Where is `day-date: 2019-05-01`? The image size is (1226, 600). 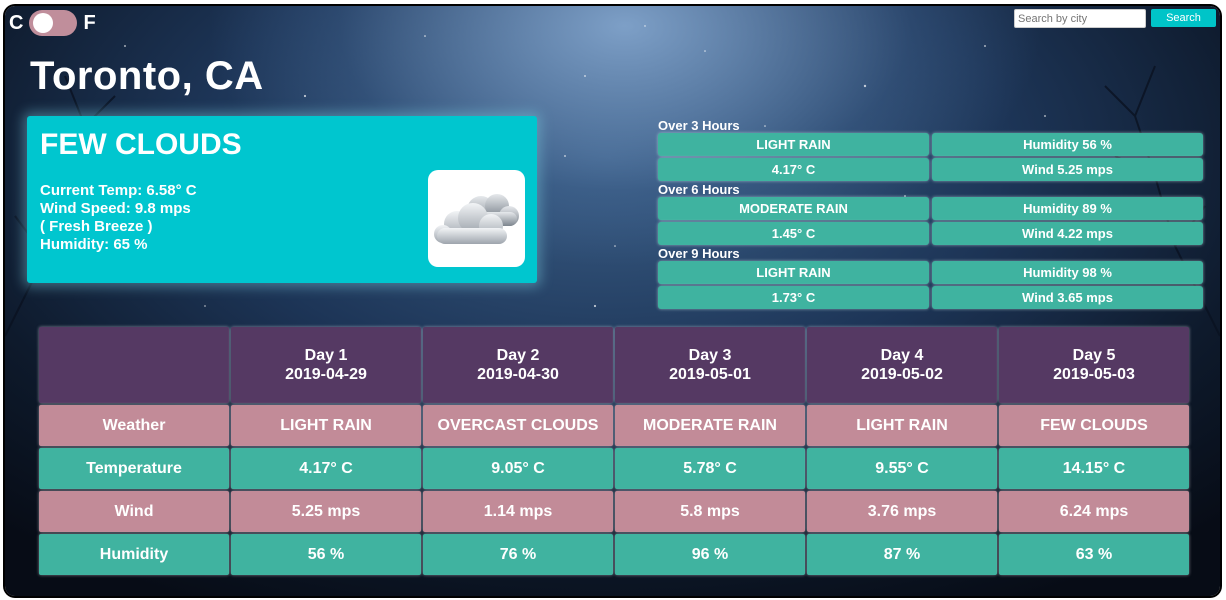 day-date: 2019-05-01 is located at coordinates (710, 374).